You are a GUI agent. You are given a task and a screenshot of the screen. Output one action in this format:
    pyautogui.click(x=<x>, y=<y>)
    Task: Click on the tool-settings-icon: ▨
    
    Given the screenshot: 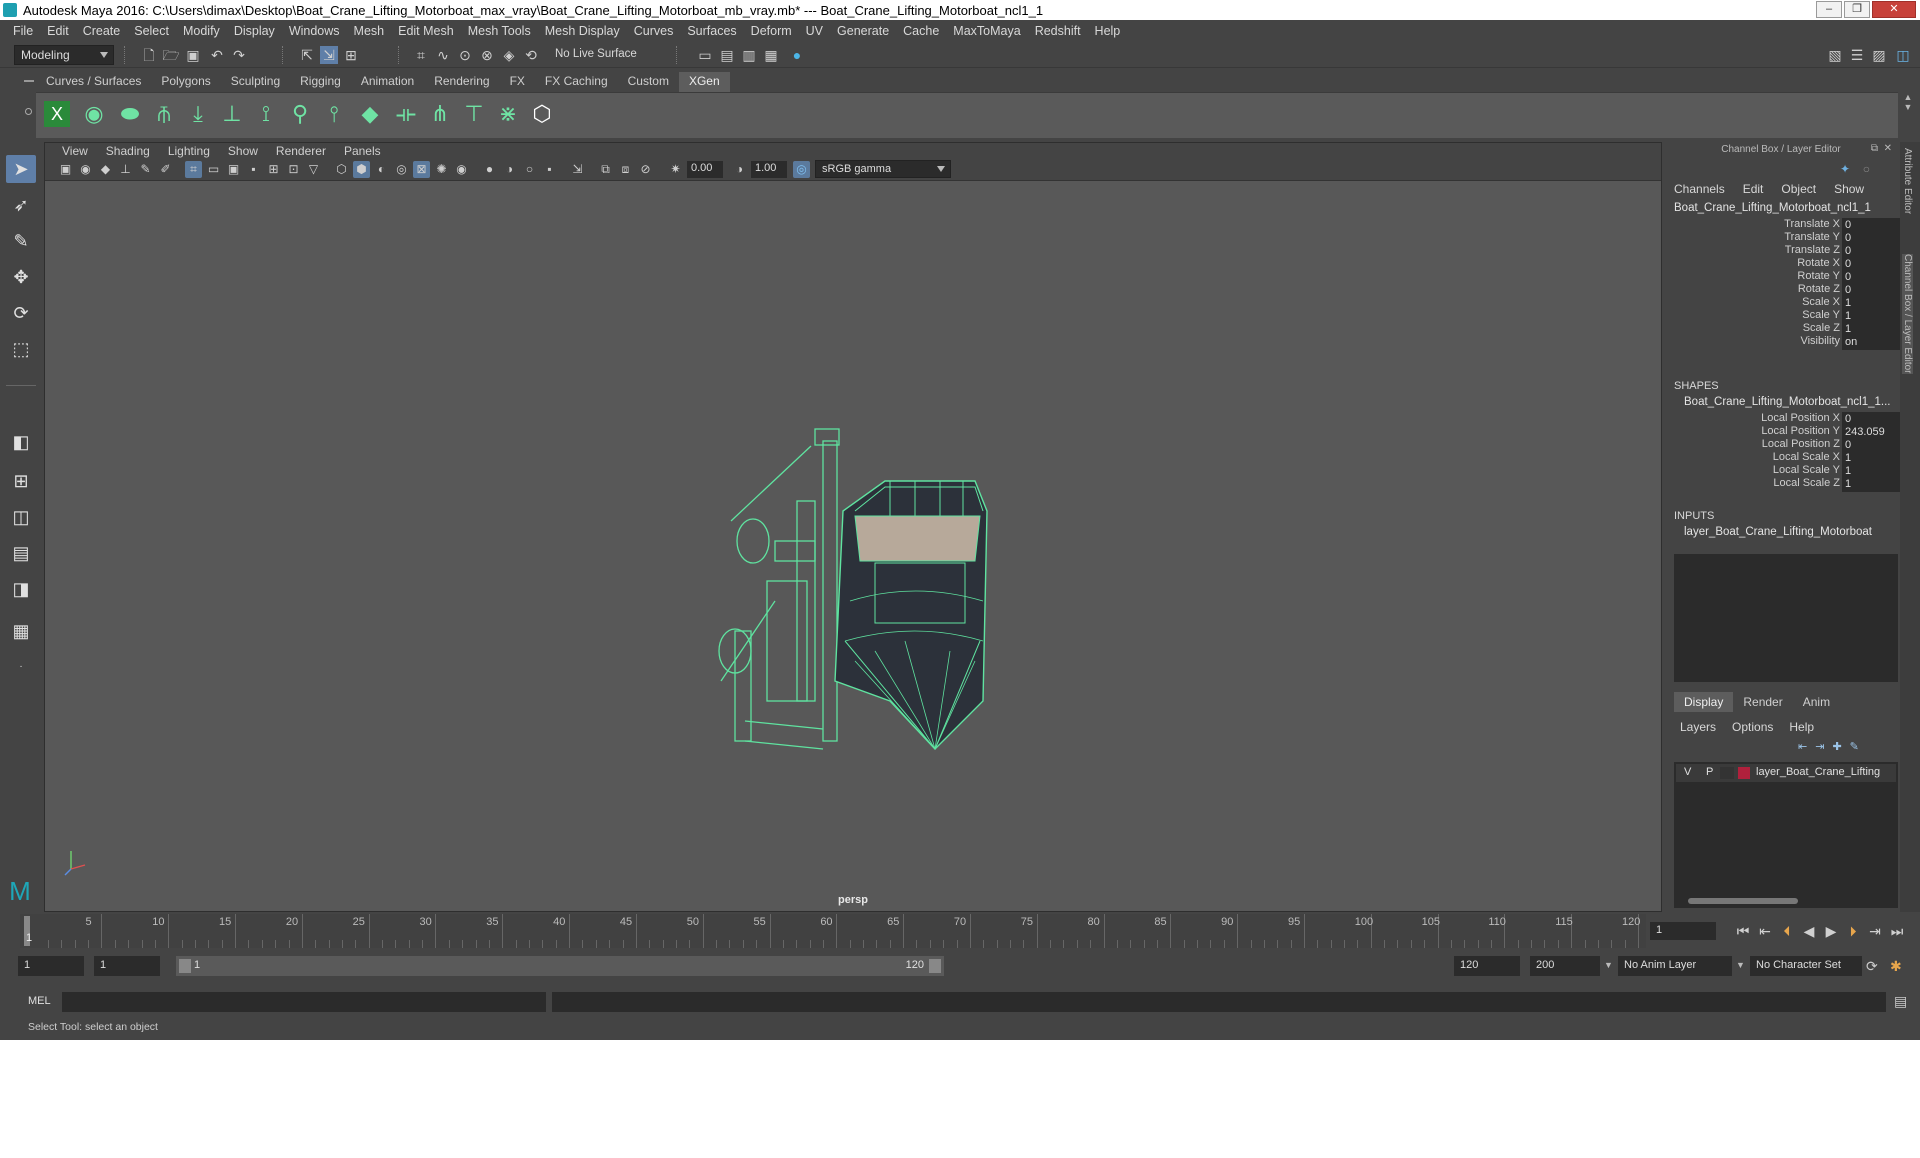 What is the action you would take?
    pyautogui.click(x=1879, y=55)
    